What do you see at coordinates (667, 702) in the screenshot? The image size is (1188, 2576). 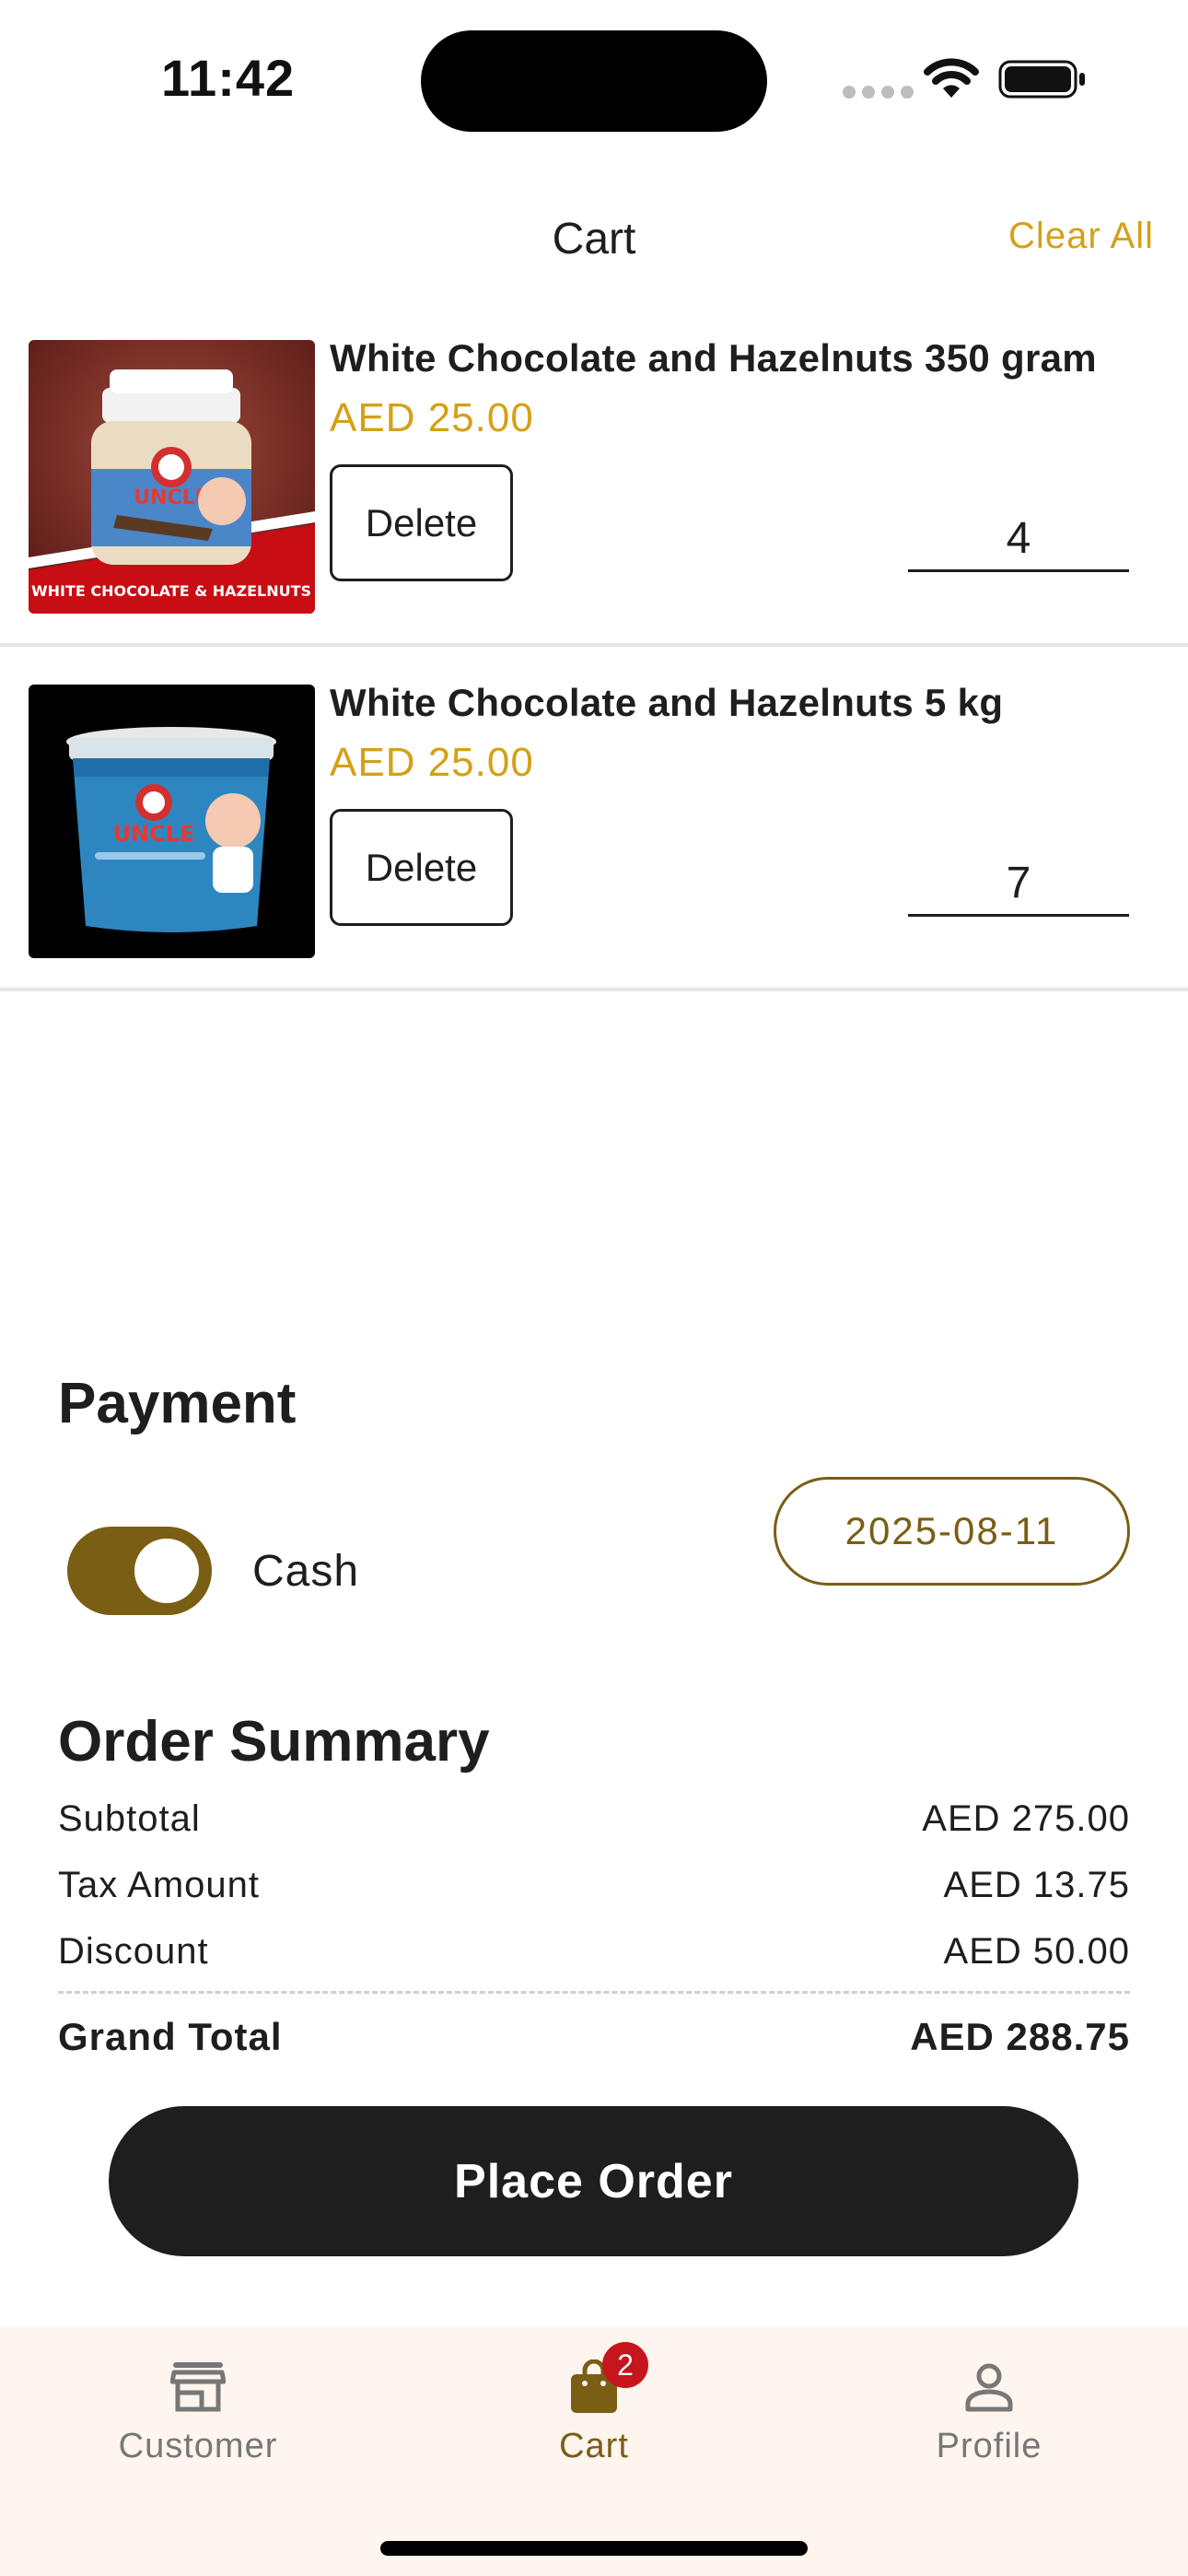 I see `product-name: White Chocolate and Hazelnuts 5 kg` at bounding box center [667, 702].